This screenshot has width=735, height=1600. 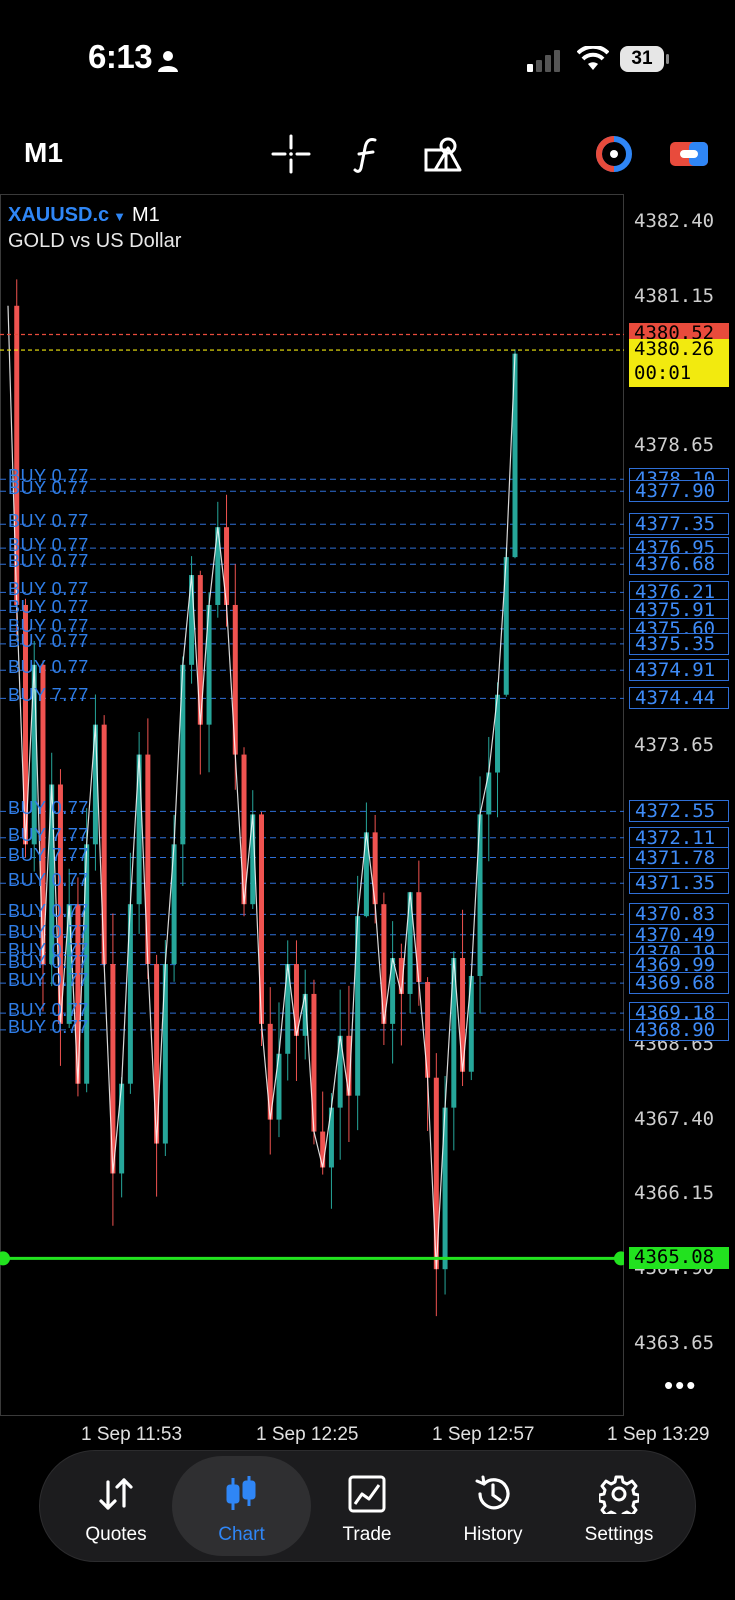 What do you see at coordinates (367, 154) in the screenshot?
I see `indicators-icon` at bounding box center [367, 154].